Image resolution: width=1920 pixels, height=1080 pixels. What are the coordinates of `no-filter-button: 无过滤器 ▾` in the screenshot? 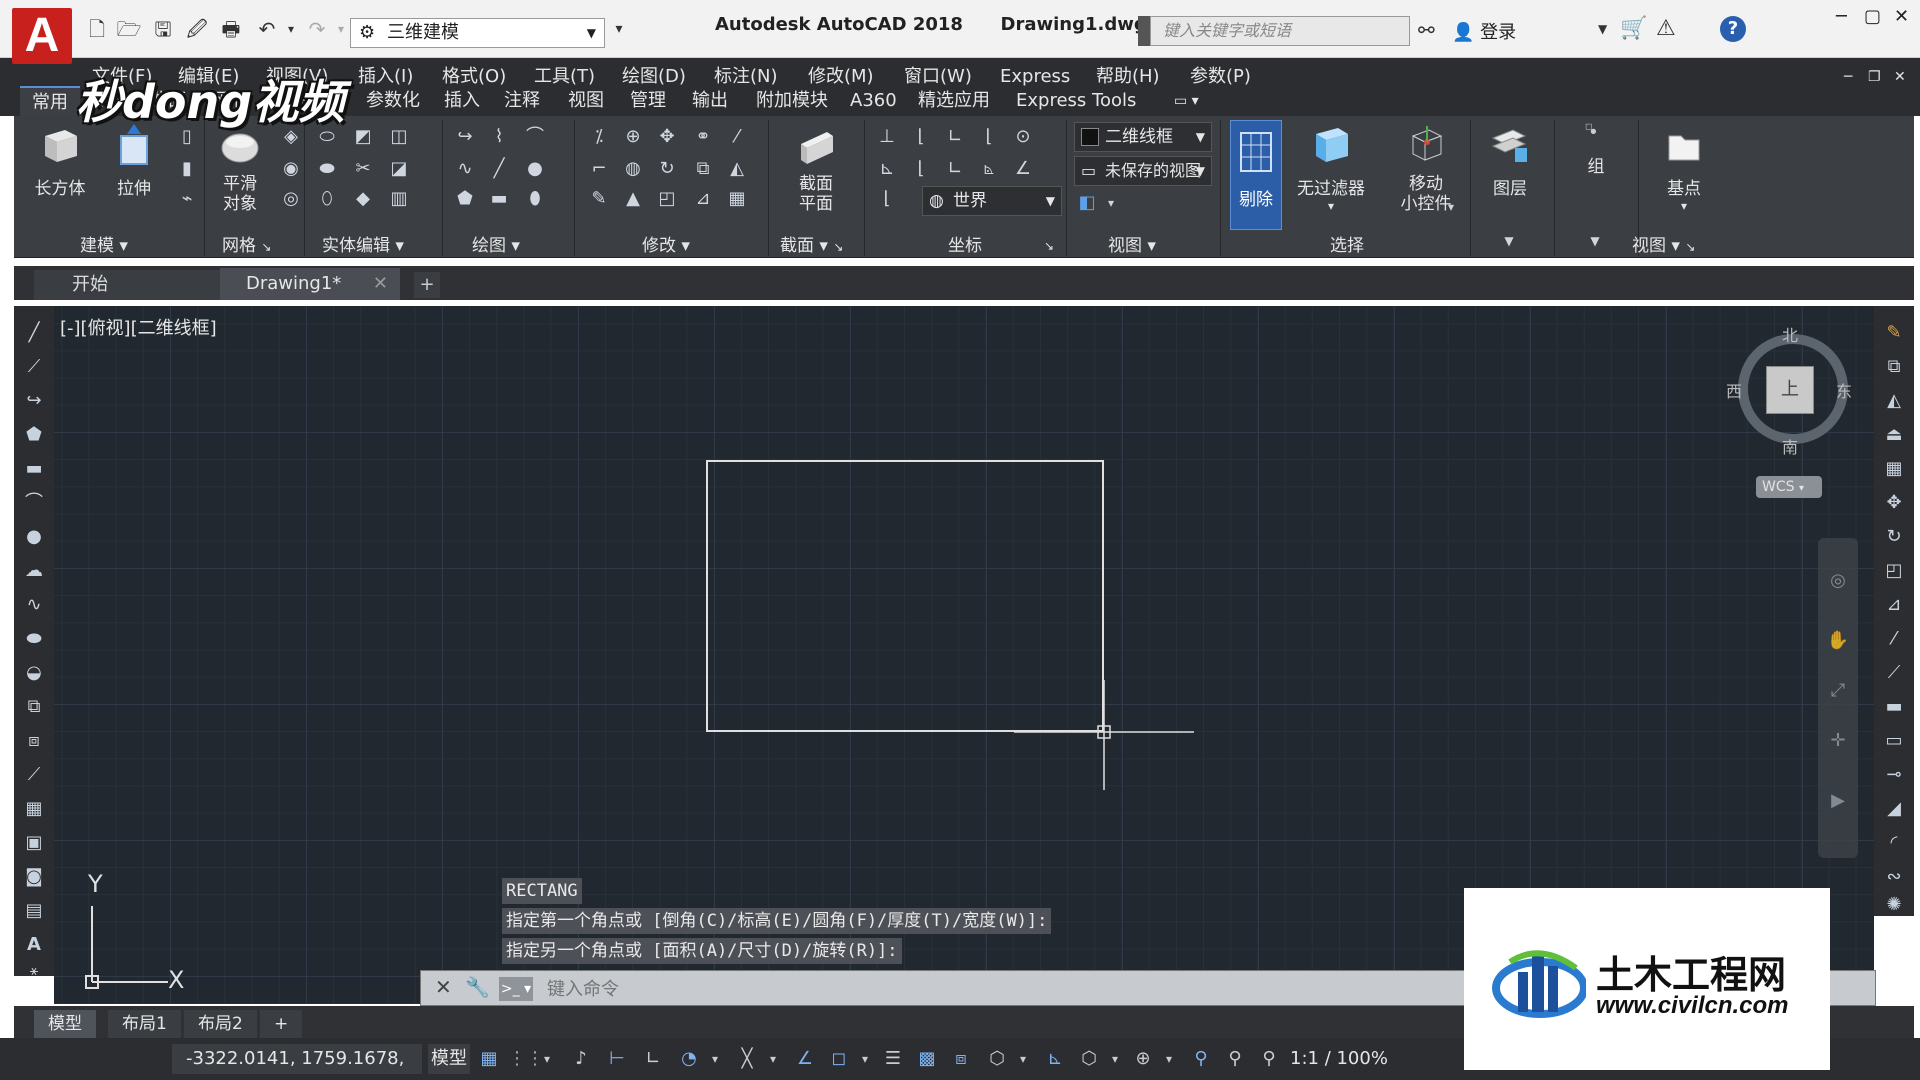 It's located at (1331, 167).